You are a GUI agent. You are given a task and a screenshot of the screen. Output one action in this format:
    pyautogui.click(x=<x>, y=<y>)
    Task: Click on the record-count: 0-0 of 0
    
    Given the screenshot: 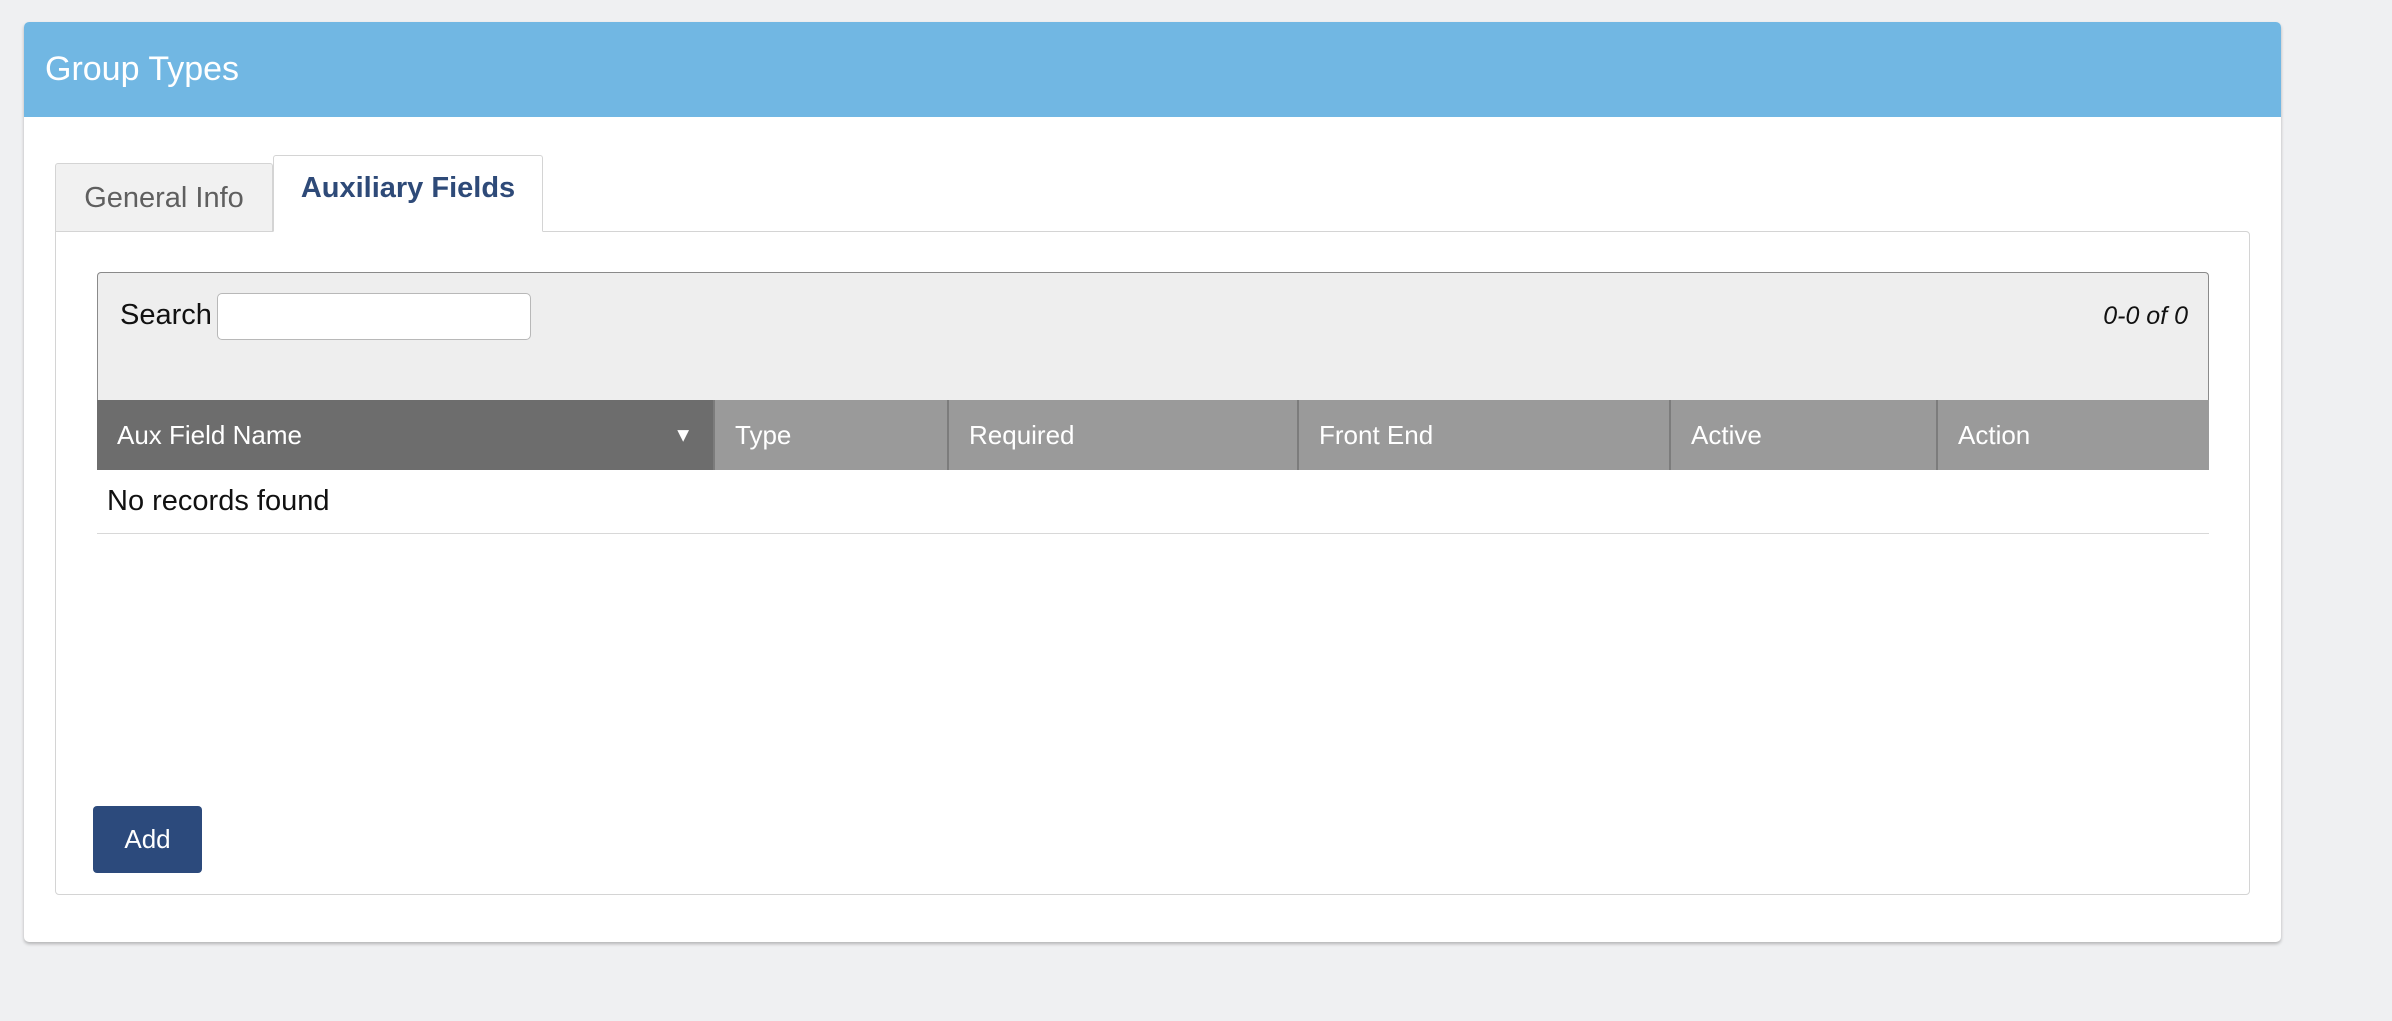 What is the action you would take?
    pyautogui.click(x=2145, y=316)
    